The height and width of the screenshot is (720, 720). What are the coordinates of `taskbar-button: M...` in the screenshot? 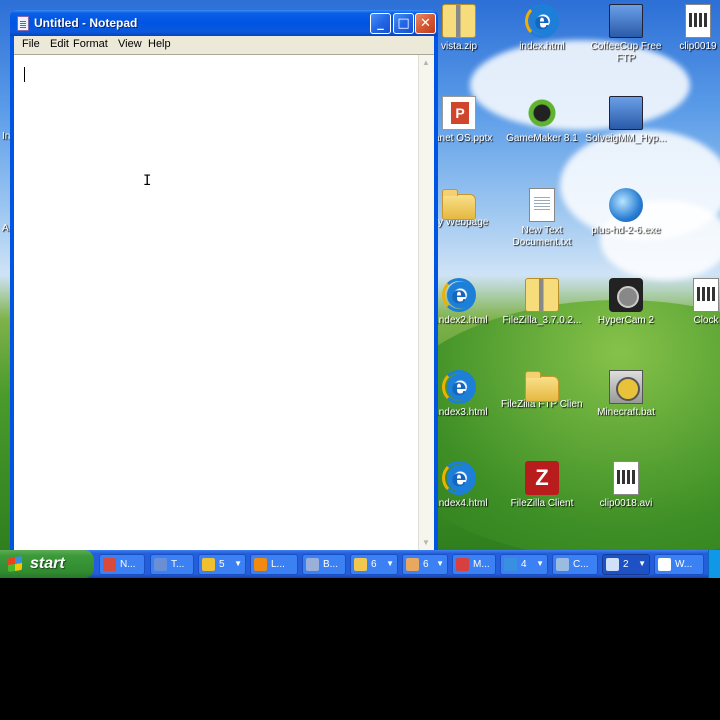 It's located at (474, 564).